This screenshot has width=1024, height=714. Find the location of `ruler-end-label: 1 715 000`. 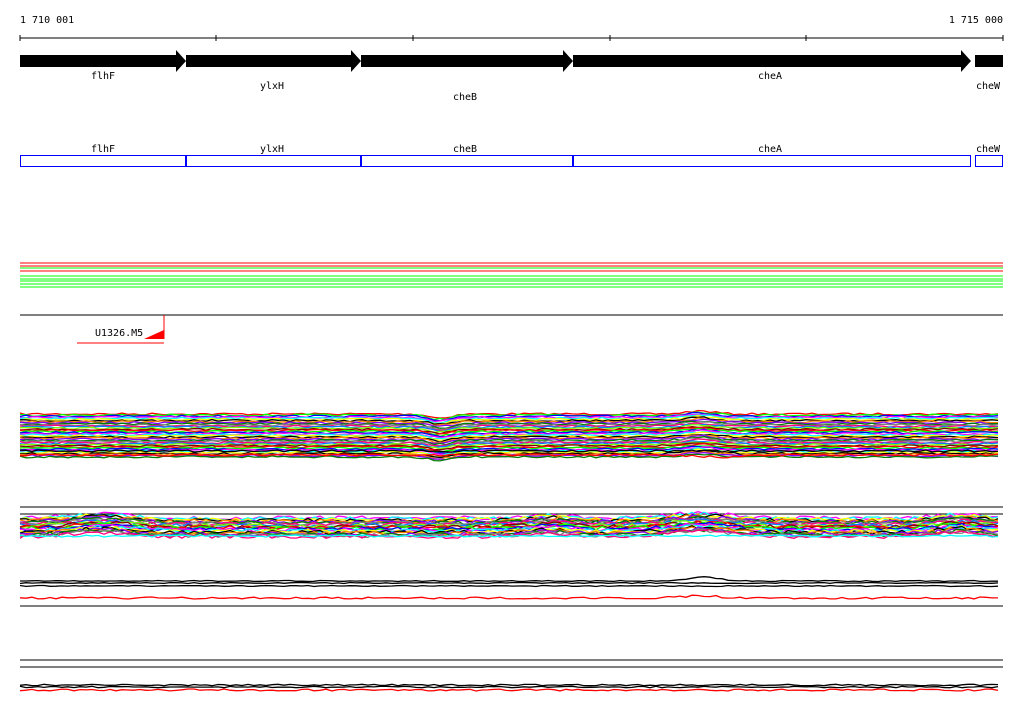

ruler-end-label: 1 715 000 is located at coordinates (976, 20).